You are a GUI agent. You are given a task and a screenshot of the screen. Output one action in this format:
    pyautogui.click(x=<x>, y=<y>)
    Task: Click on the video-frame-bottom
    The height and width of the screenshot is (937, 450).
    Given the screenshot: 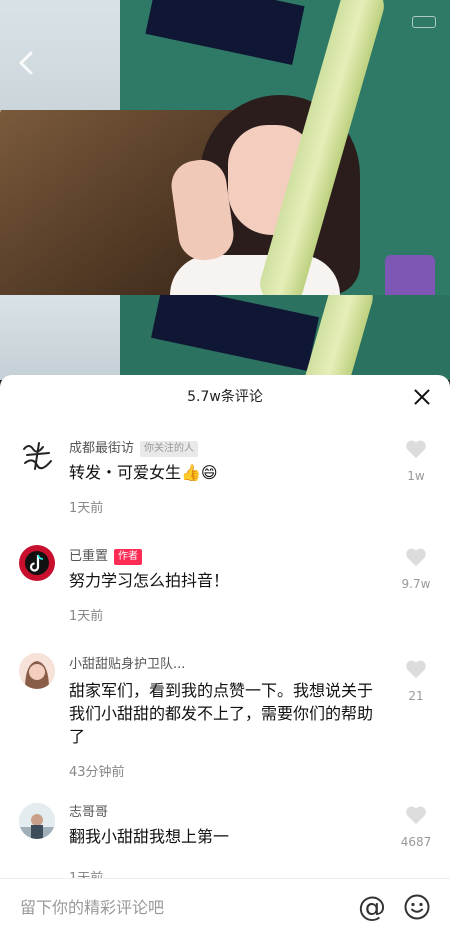 What is the action you would take?
    pyautogui.click(x=225, y=337)
    